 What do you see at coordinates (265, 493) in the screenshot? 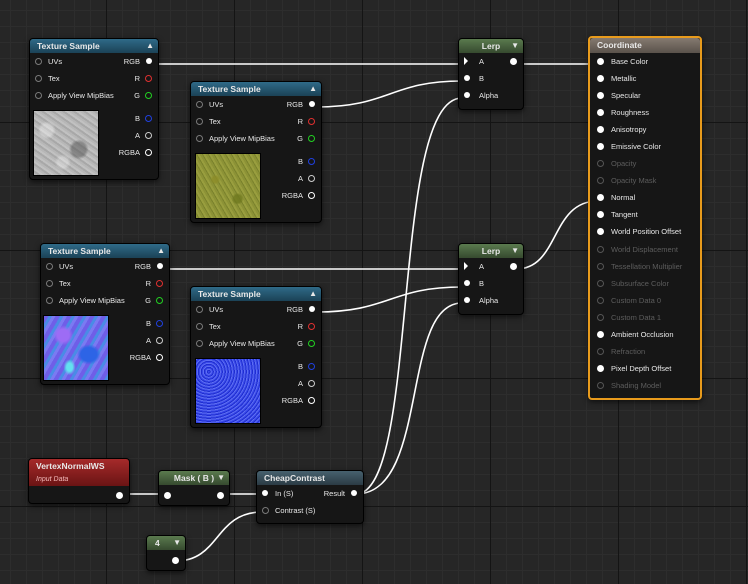
I see `input-pin-in` at bounding box center [265, 493].